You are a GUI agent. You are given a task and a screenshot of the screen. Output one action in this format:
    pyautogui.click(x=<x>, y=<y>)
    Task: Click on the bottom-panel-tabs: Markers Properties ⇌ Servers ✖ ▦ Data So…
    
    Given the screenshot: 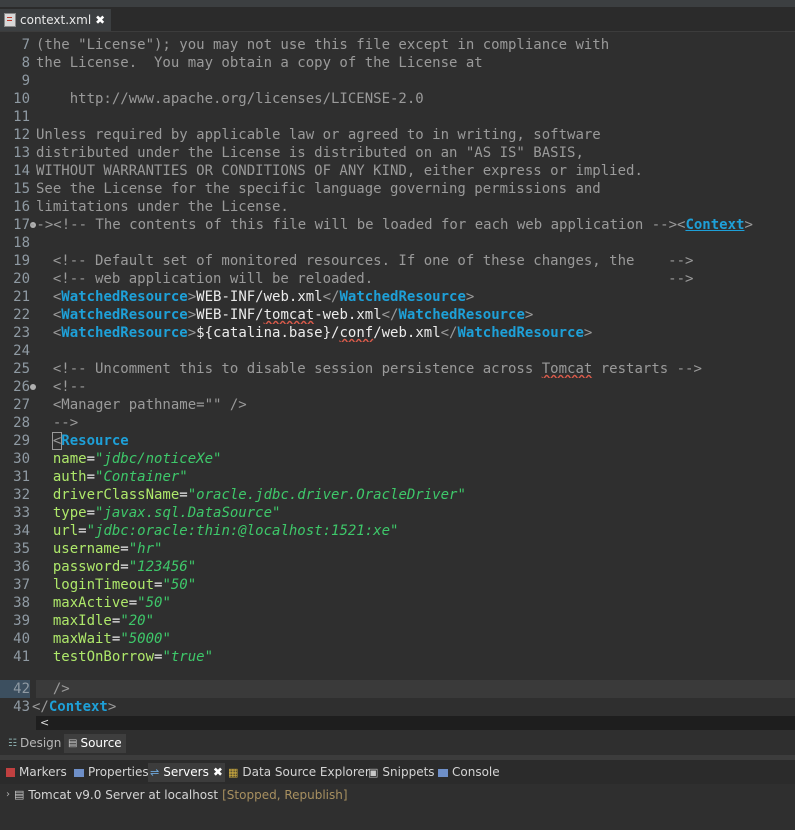 What is the action you would take?
    pyautogui.click(x=397, y=772)
    